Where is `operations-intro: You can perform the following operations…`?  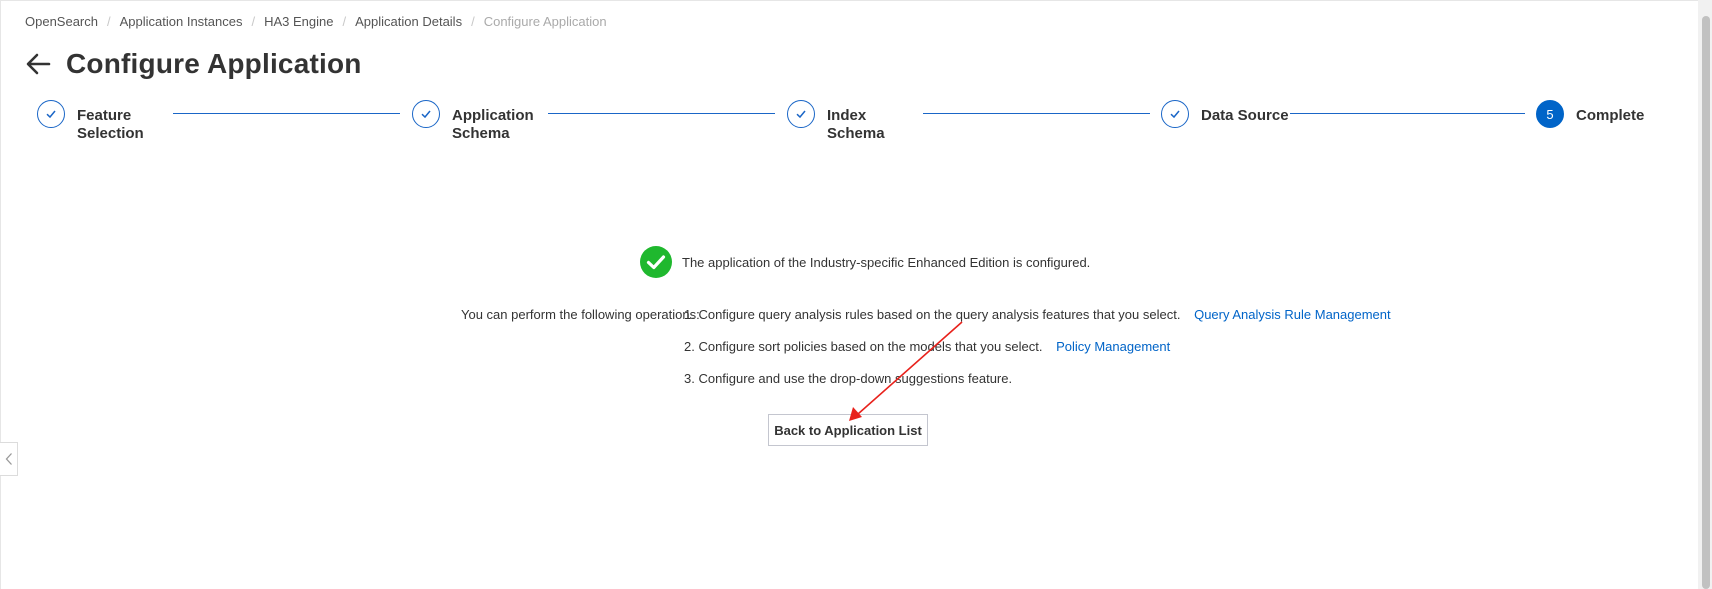 operations-intro: You can perform the following operations… is located at coordinates (580, 314).